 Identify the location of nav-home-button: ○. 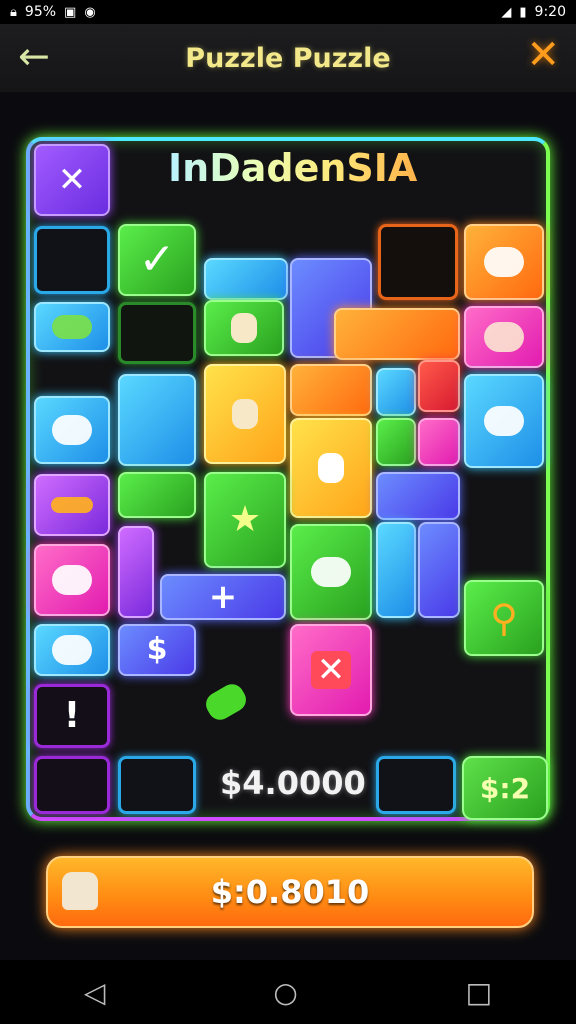
(285, 992).